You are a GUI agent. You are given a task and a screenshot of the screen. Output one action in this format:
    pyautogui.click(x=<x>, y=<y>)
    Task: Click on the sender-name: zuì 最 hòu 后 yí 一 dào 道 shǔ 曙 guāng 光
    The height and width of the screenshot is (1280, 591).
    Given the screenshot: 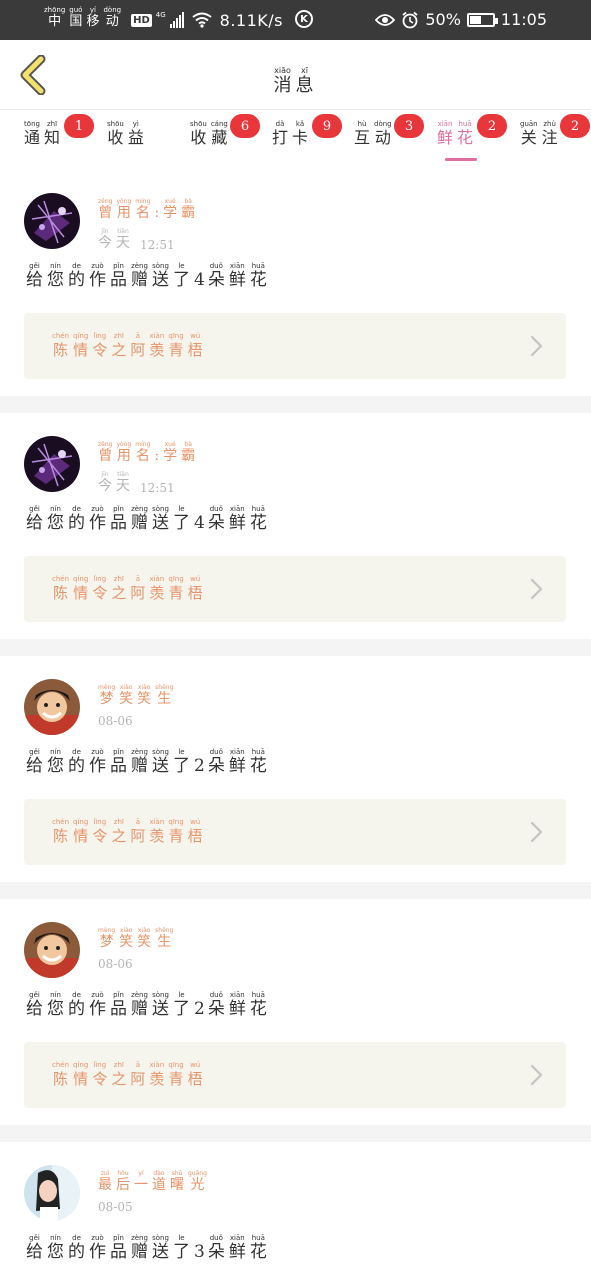 What is the action you would take?
    pyautogui.click(x=154, y=1182)
    